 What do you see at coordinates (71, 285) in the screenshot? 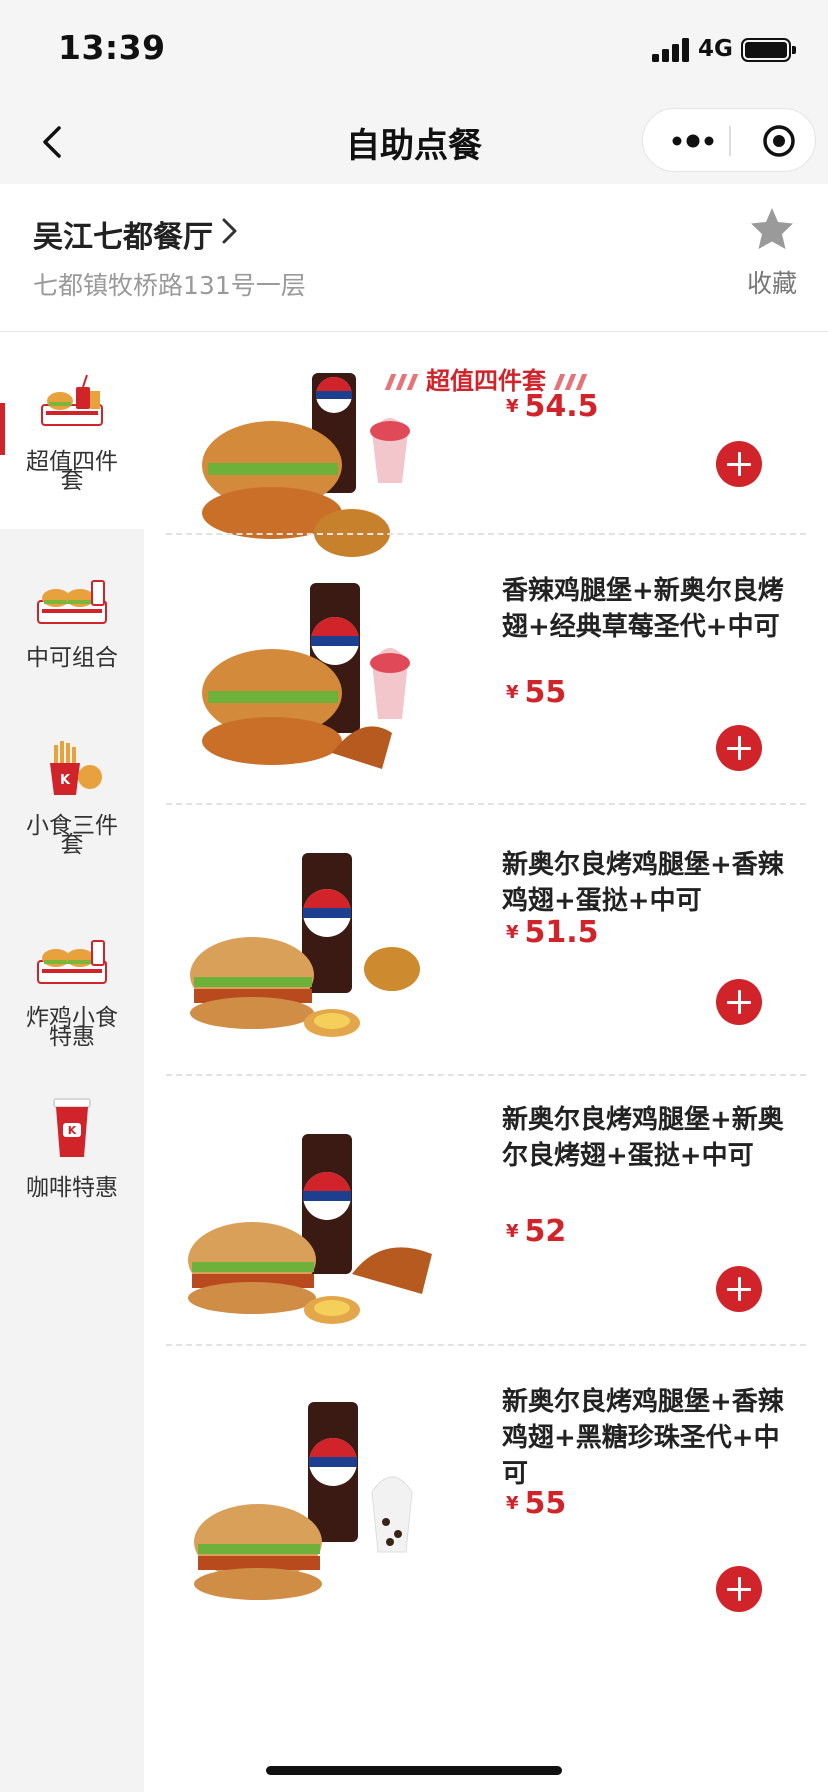
I see `store-address-town: 七都镇` at bounding box center [71, 285].